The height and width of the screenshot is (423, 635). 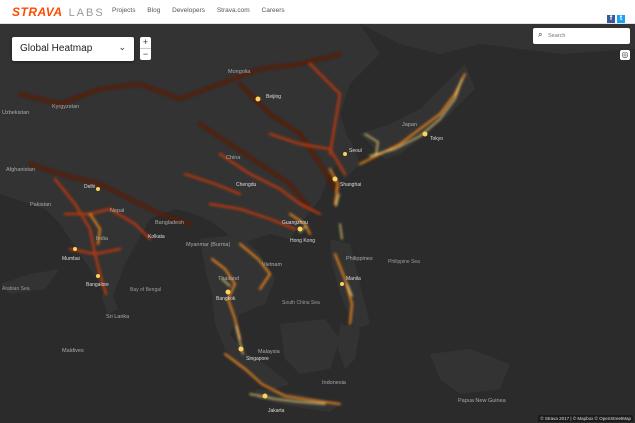 I want to click on map-label-hong-kong: Hong Kong, so click(x=303, y=241).